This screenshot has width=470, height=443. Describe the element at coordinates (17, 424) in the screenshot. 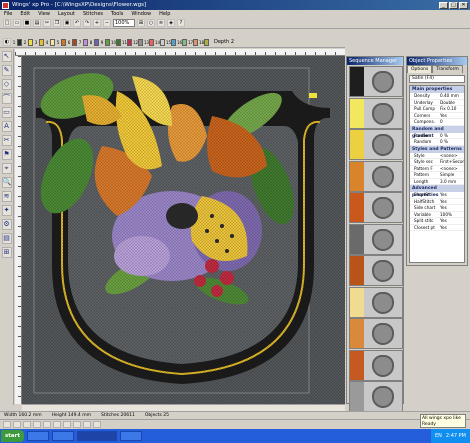

I see `prev-stitch-icon` at that location.